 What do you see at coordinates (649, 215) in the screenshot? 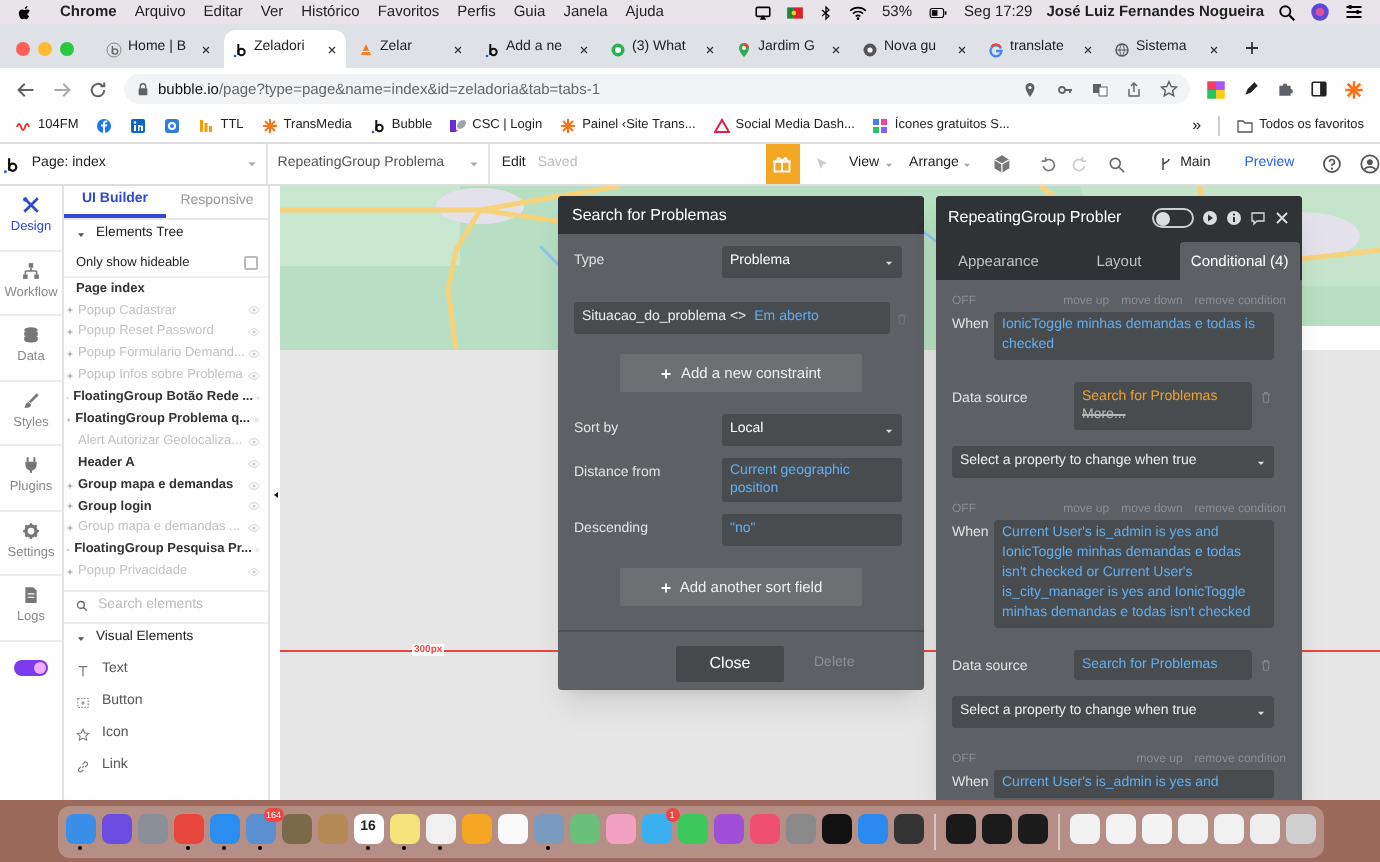
I see `dialog-title: Search for Problemas` at bounding box center [649, 215].